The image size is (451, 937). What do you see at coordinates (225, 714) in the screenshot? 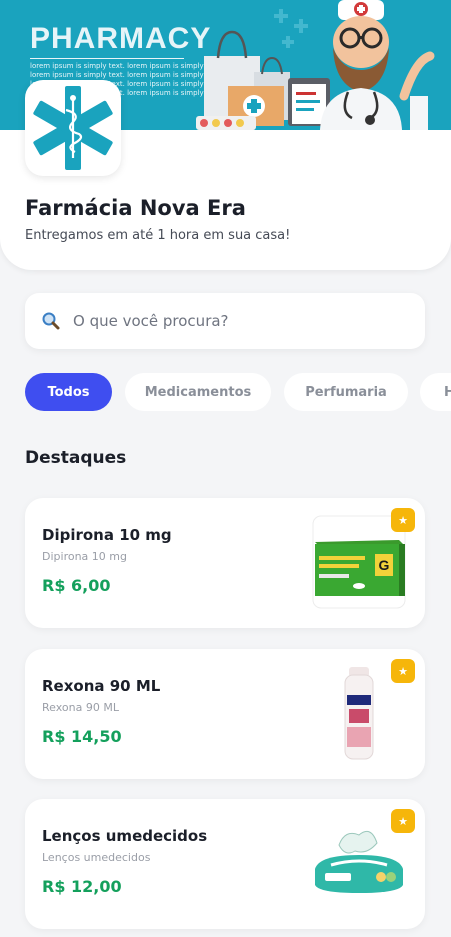
I see `product-card-rexona: Rexona 90 ML Rexona 90 ML R$ 14,50 ★` at bounding box center [225, 714].